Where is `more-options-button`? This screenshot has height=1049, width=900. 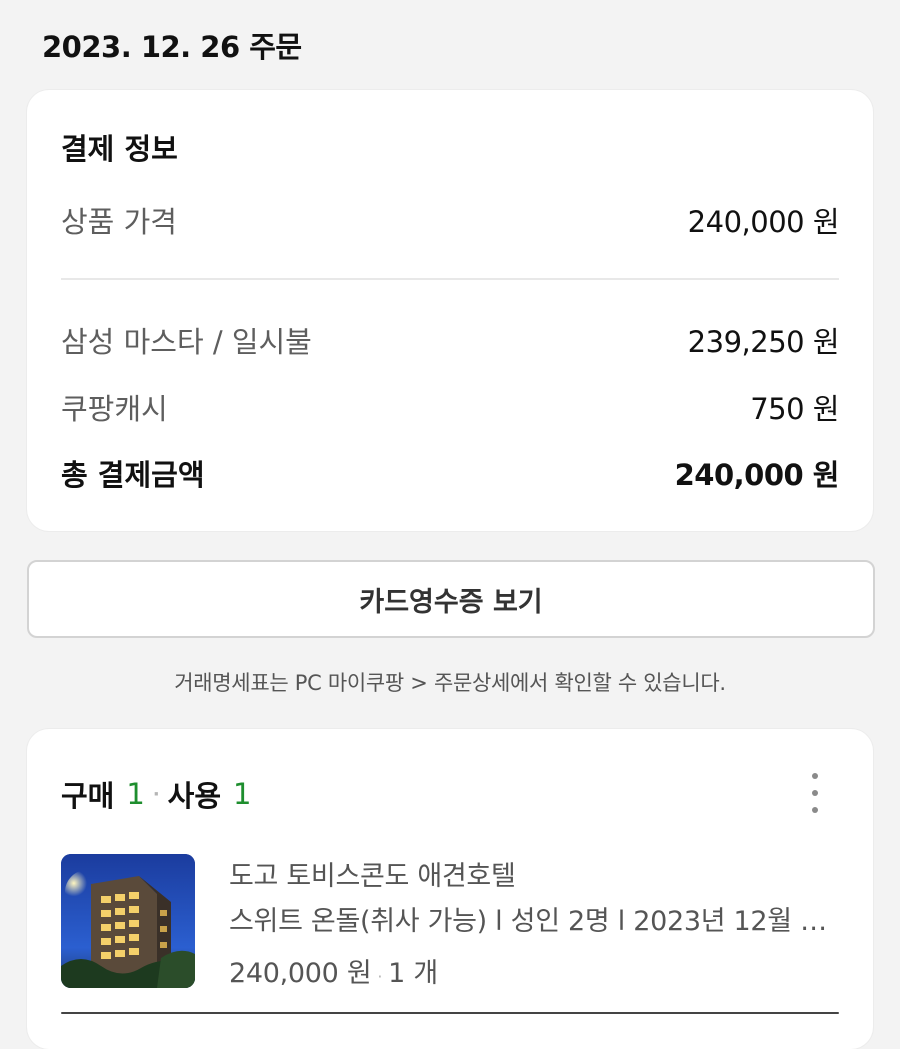 more-options-button is located at coordinates (815, 793).